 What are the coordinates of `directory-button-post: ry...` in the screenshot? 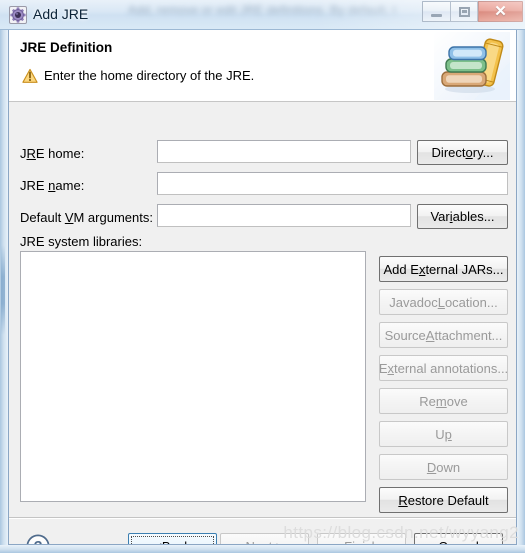 It's located at (483, 152).